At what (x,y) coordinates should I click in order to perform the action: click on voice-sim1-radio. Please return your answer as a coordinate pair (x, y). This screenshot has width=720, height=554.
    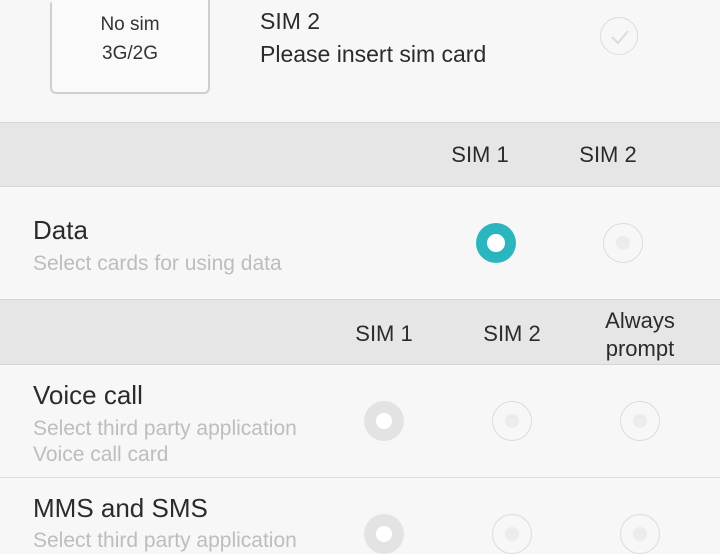
    Looking at the image, I should click on (384, 421).